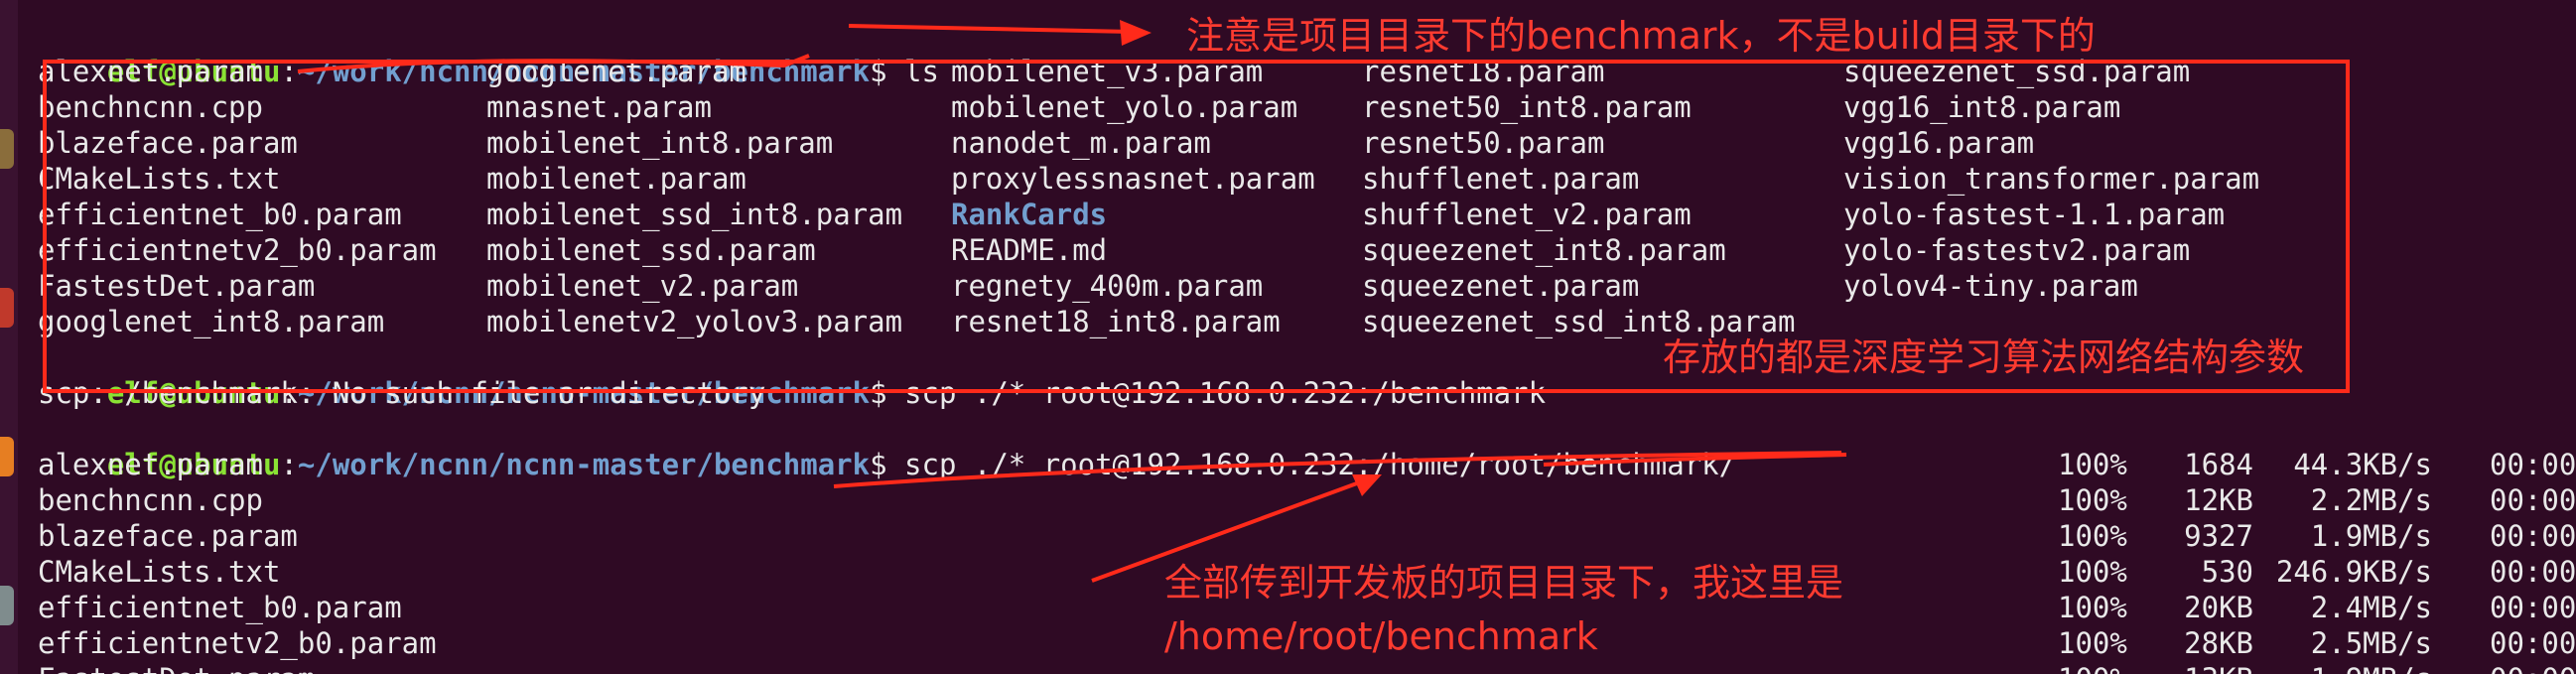 The image size is (2576, 674). What do you see at coordinates (2218, 608) in the screenshot?
I see `transfer-size: 20KB` at bounding box center [2218, 608].